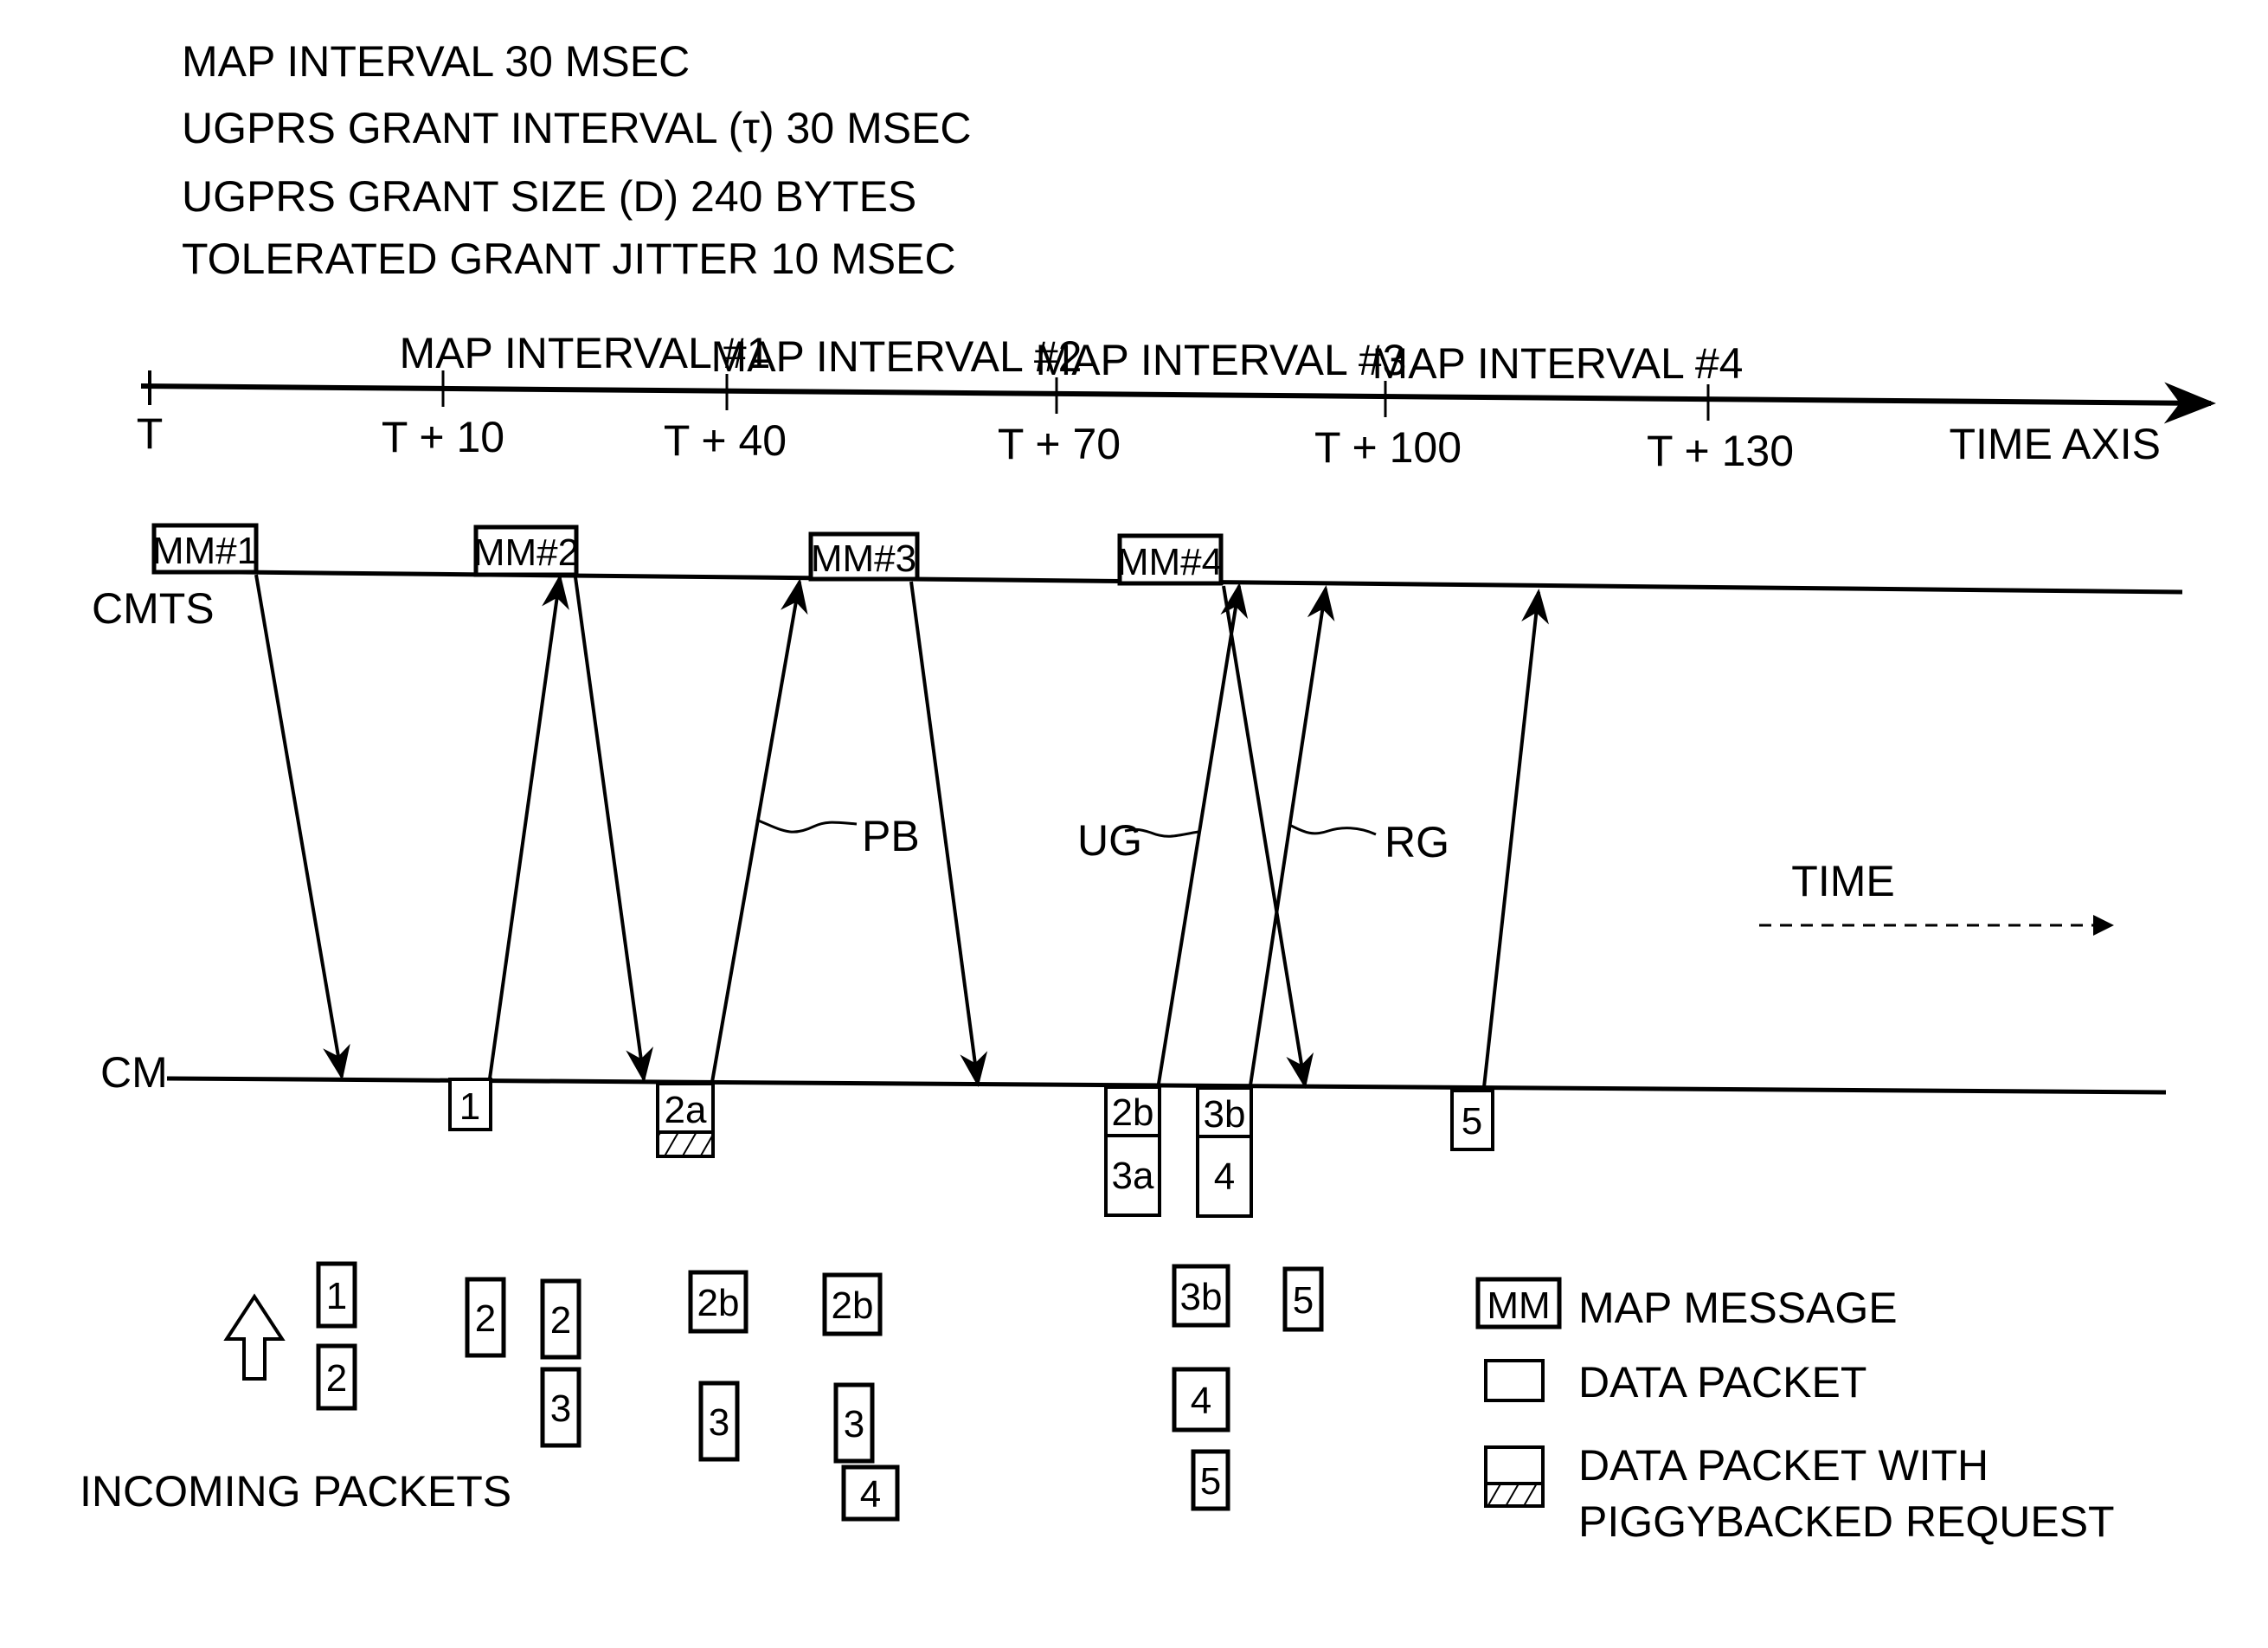 Image resolution: width=2268 pixels, height=1648 pixels. I want to click on downlink-arrow-mm1, so click(302, 827).